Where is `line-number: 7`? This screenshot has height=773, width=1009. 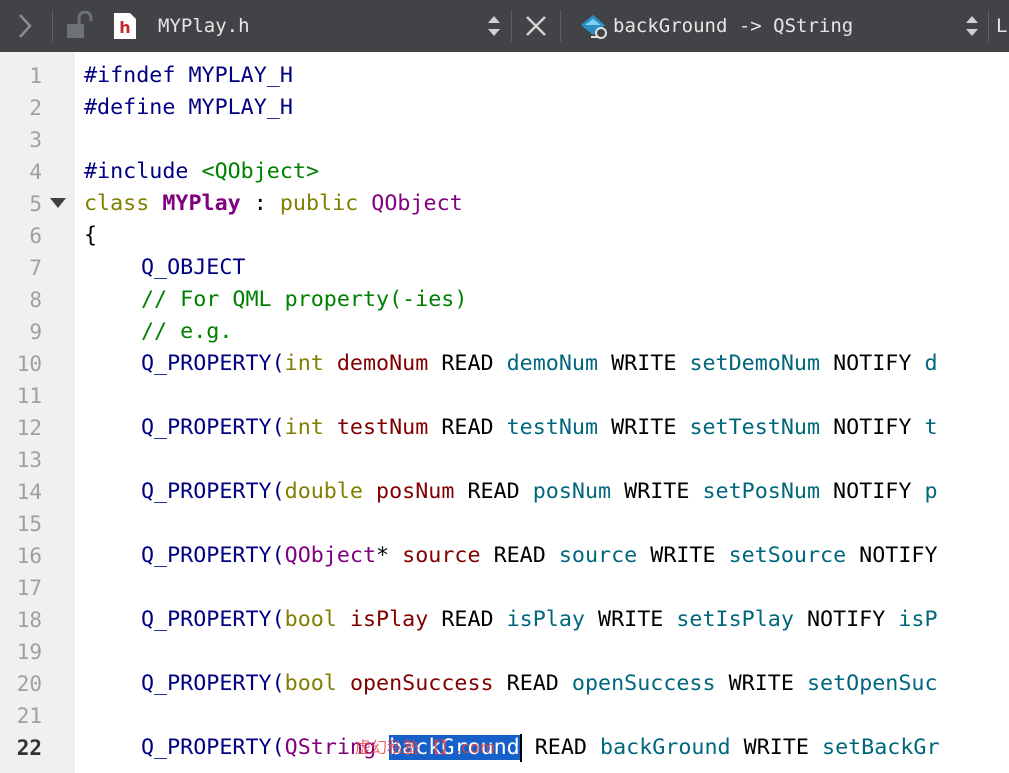 line-number: 7 is located at coordinates (35, 268).